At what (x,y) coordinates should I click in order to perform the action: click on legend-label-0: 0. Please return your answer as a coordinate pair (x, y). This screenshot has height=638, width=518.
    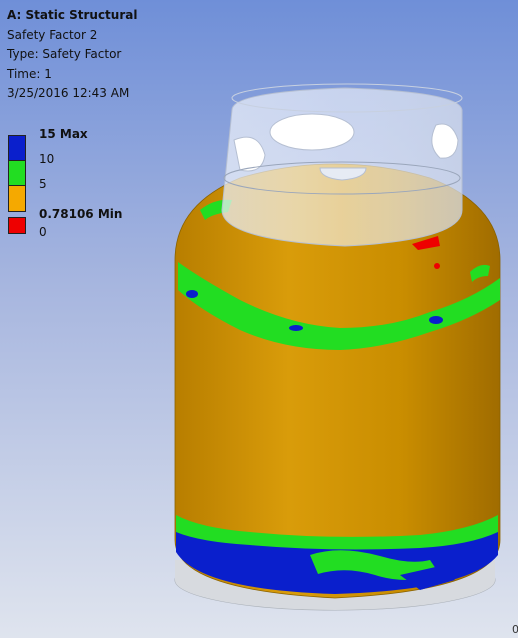
    Looking at the image, I should click on (43, 232).